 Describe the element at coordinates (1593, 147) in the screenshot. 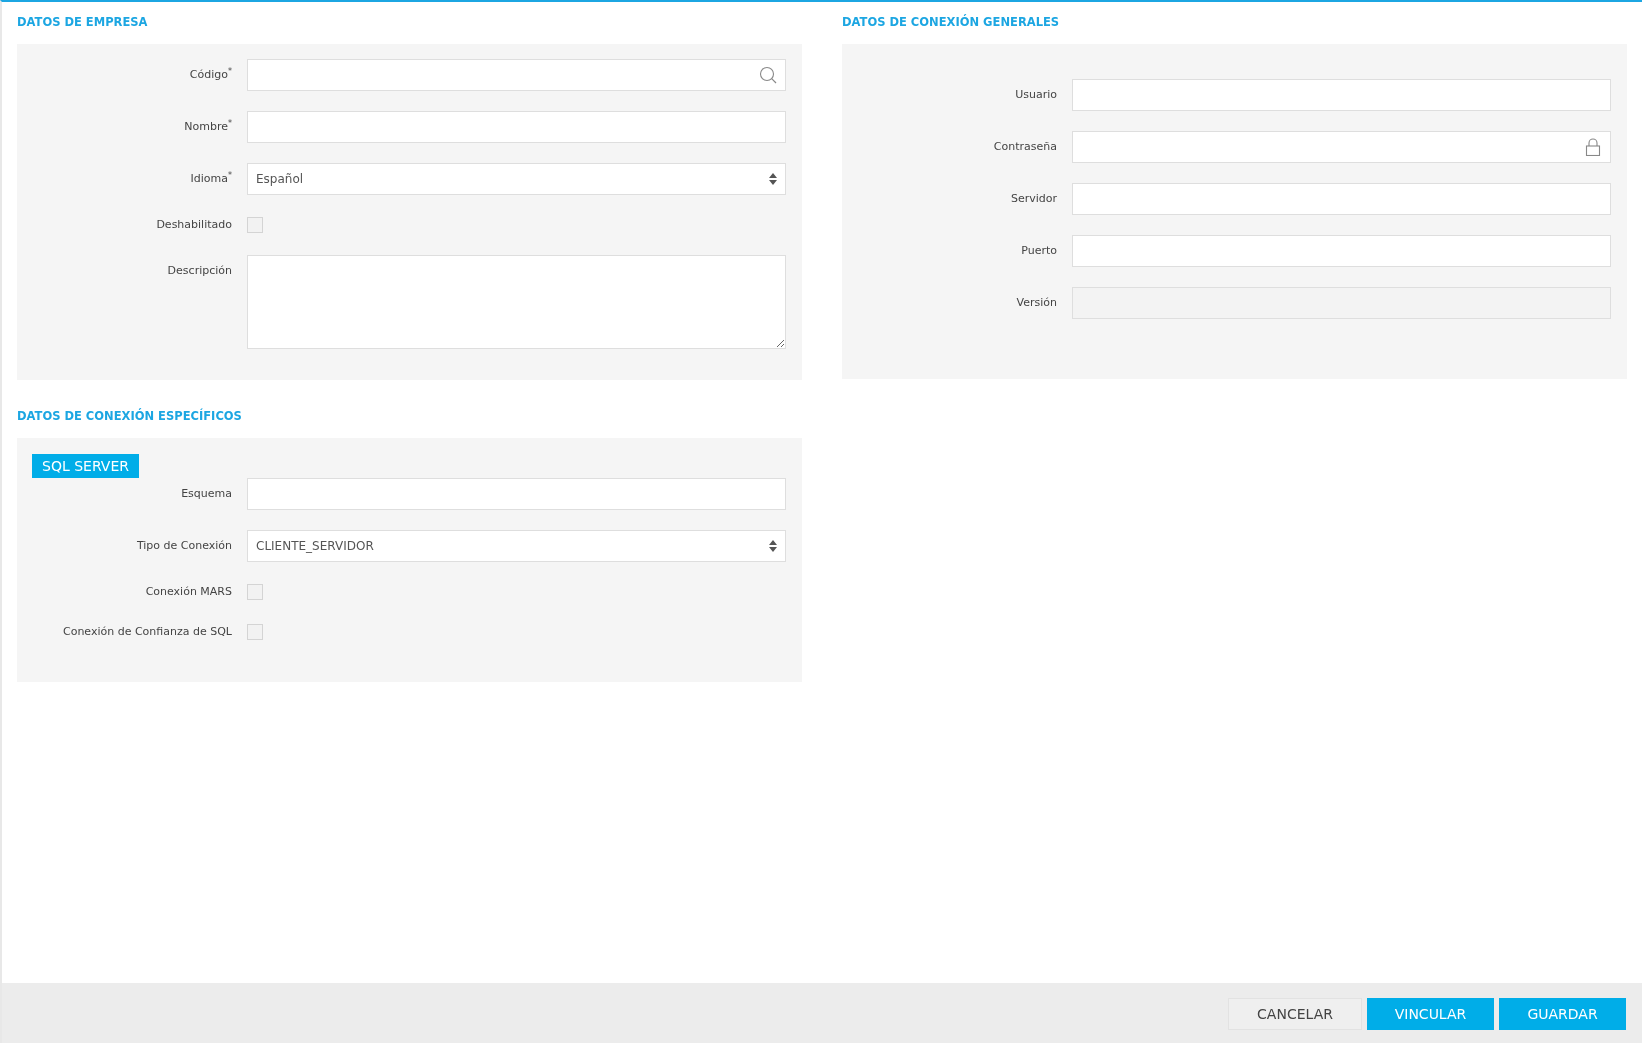

I see `lock-icon` at that location.